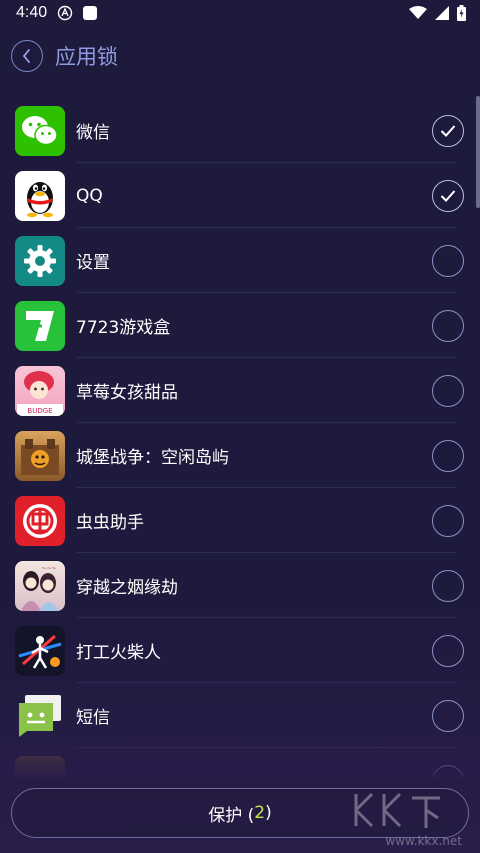  I want to click on list-item: BUDGE 草莓女孩甜品, so click(240, 390).